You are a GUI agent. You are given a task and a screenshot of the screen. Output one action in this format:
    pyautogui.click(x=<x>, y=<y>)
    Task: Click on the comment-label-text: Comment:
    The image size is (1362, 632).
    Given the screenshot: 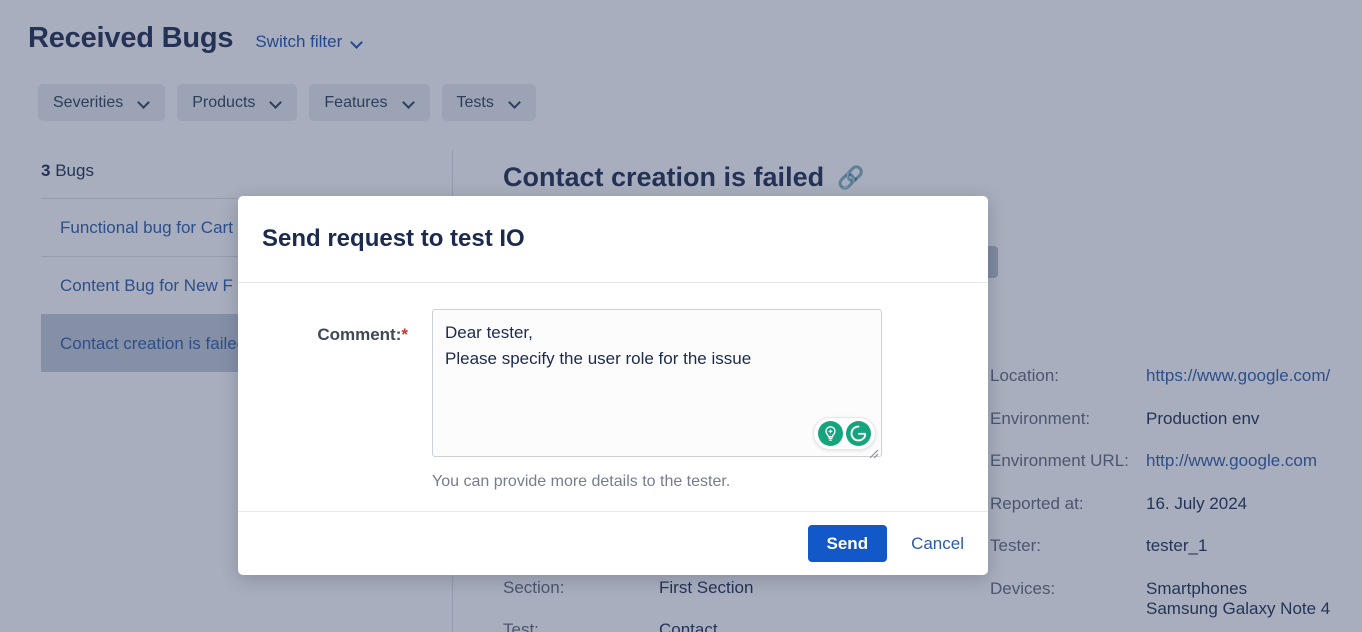 What is the action you would take?
    pyautogui.click(x=359, y=334)
    